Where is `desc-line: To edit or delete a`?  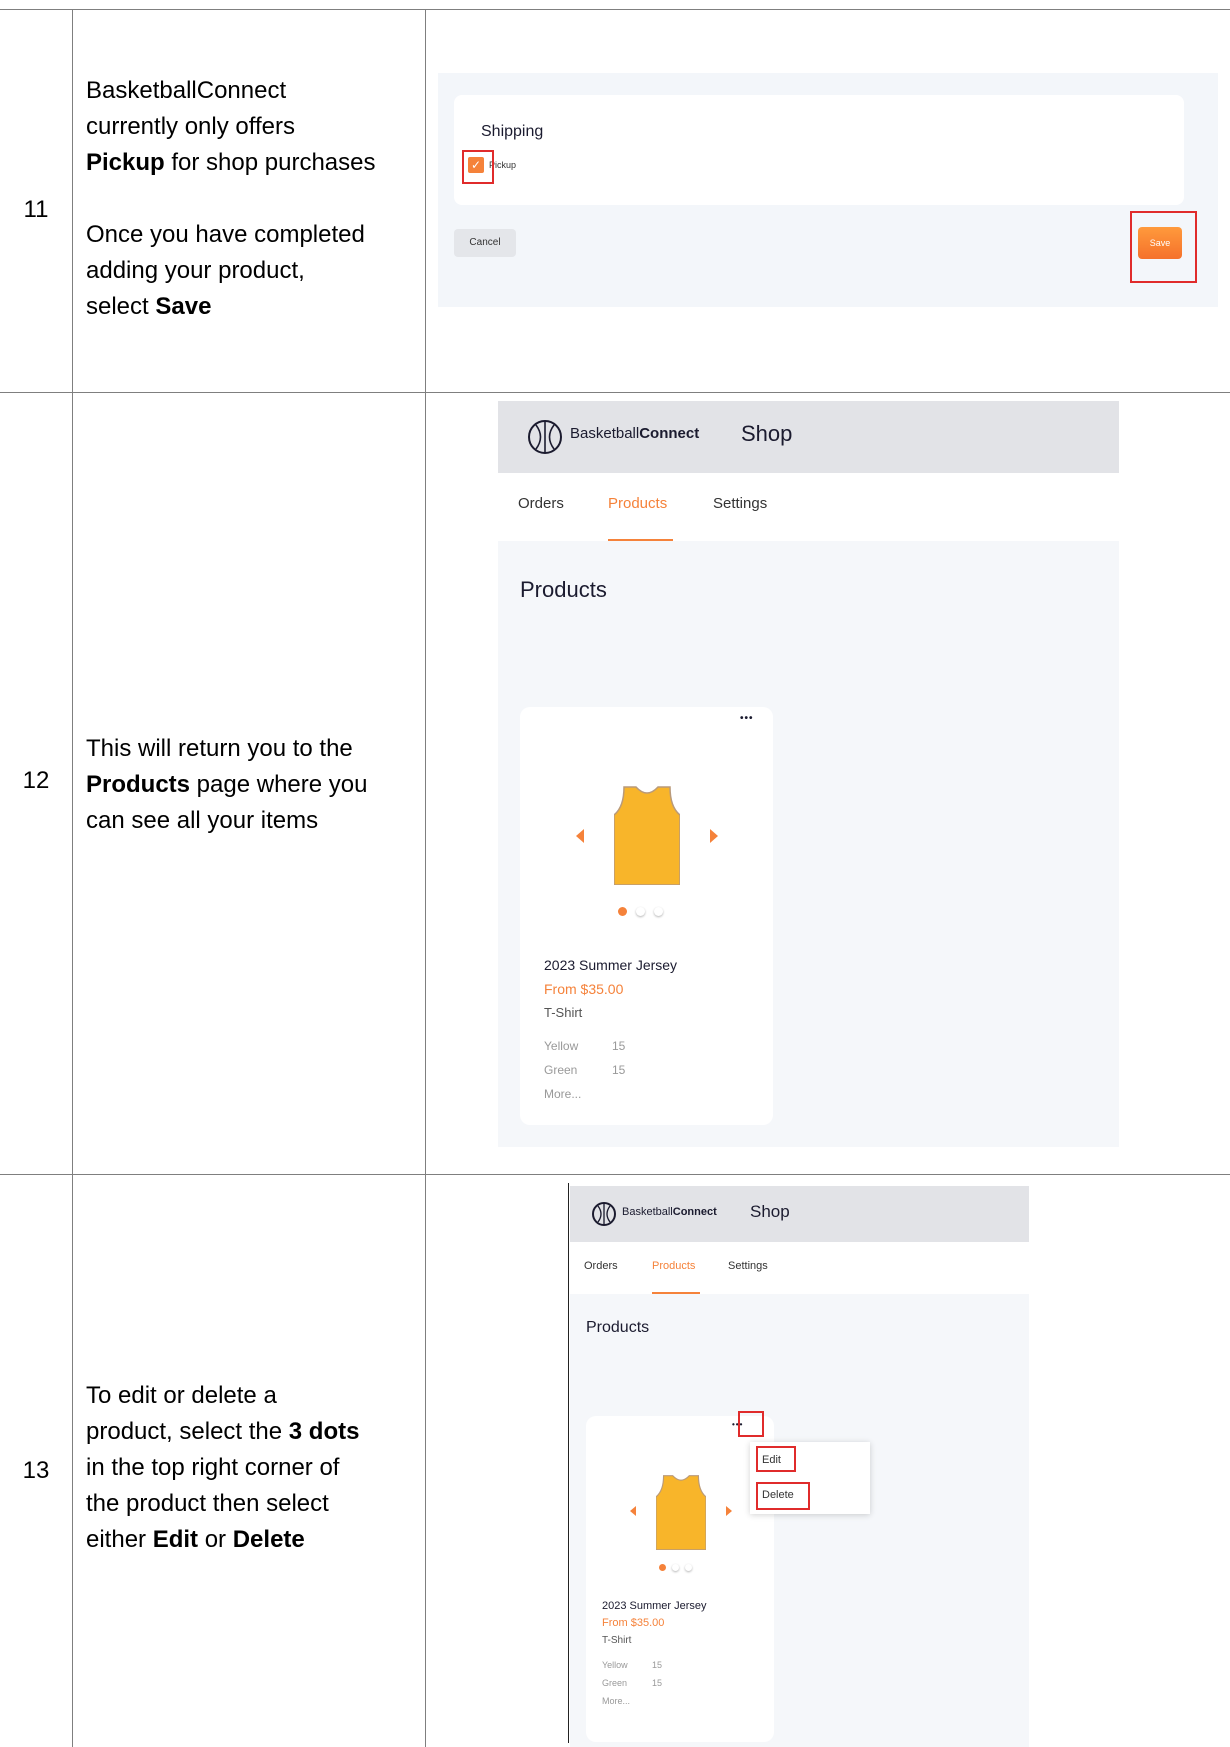 desc-line: To edit or delete a is located at coordinates (181, 1395).